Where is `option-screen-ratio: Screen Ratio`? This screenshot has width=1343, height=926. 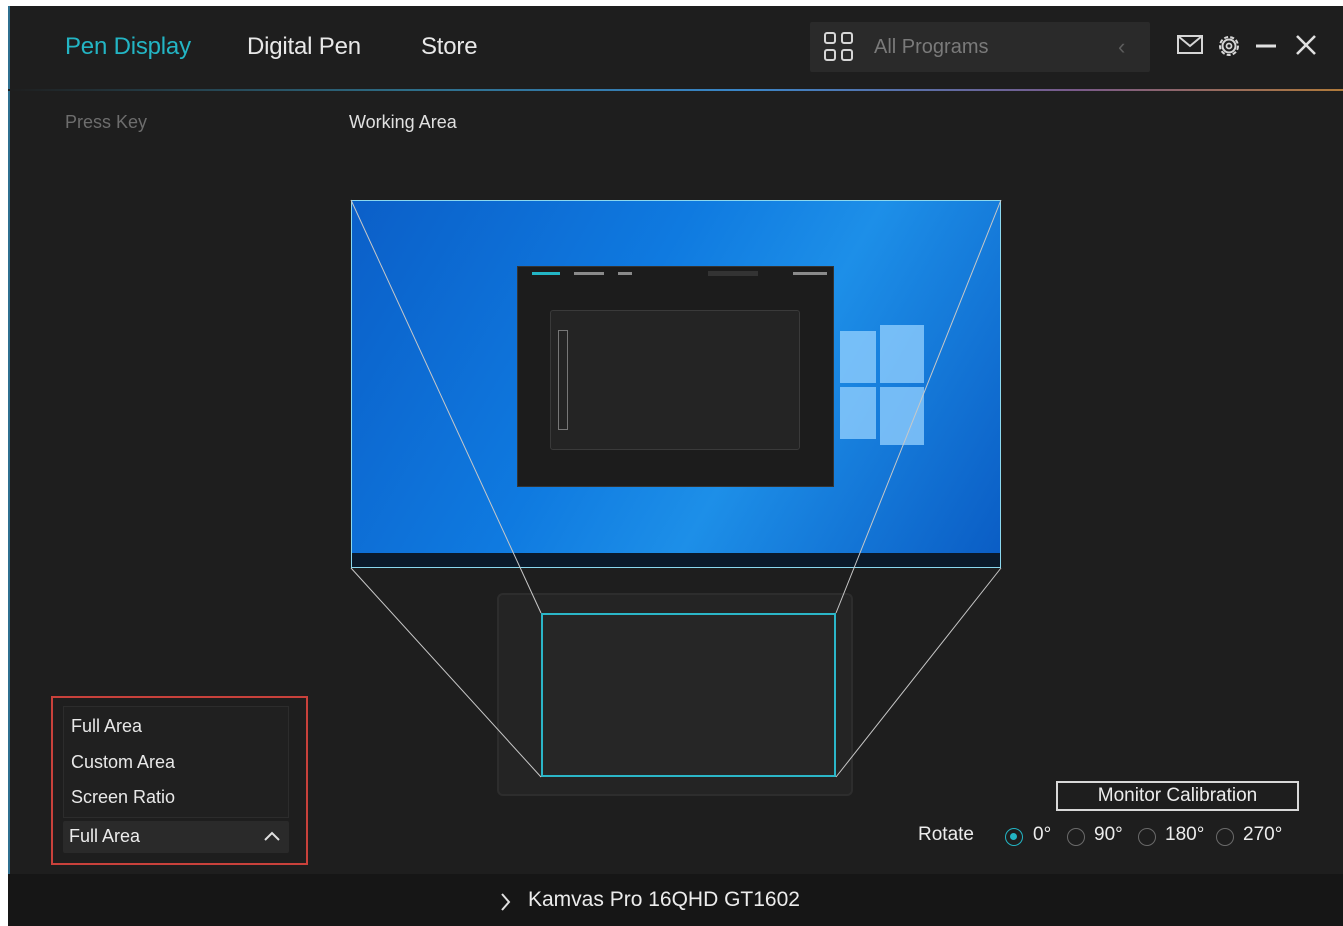
option-screen-ratio: Screen Ratio is located at coordinates (123, 797).